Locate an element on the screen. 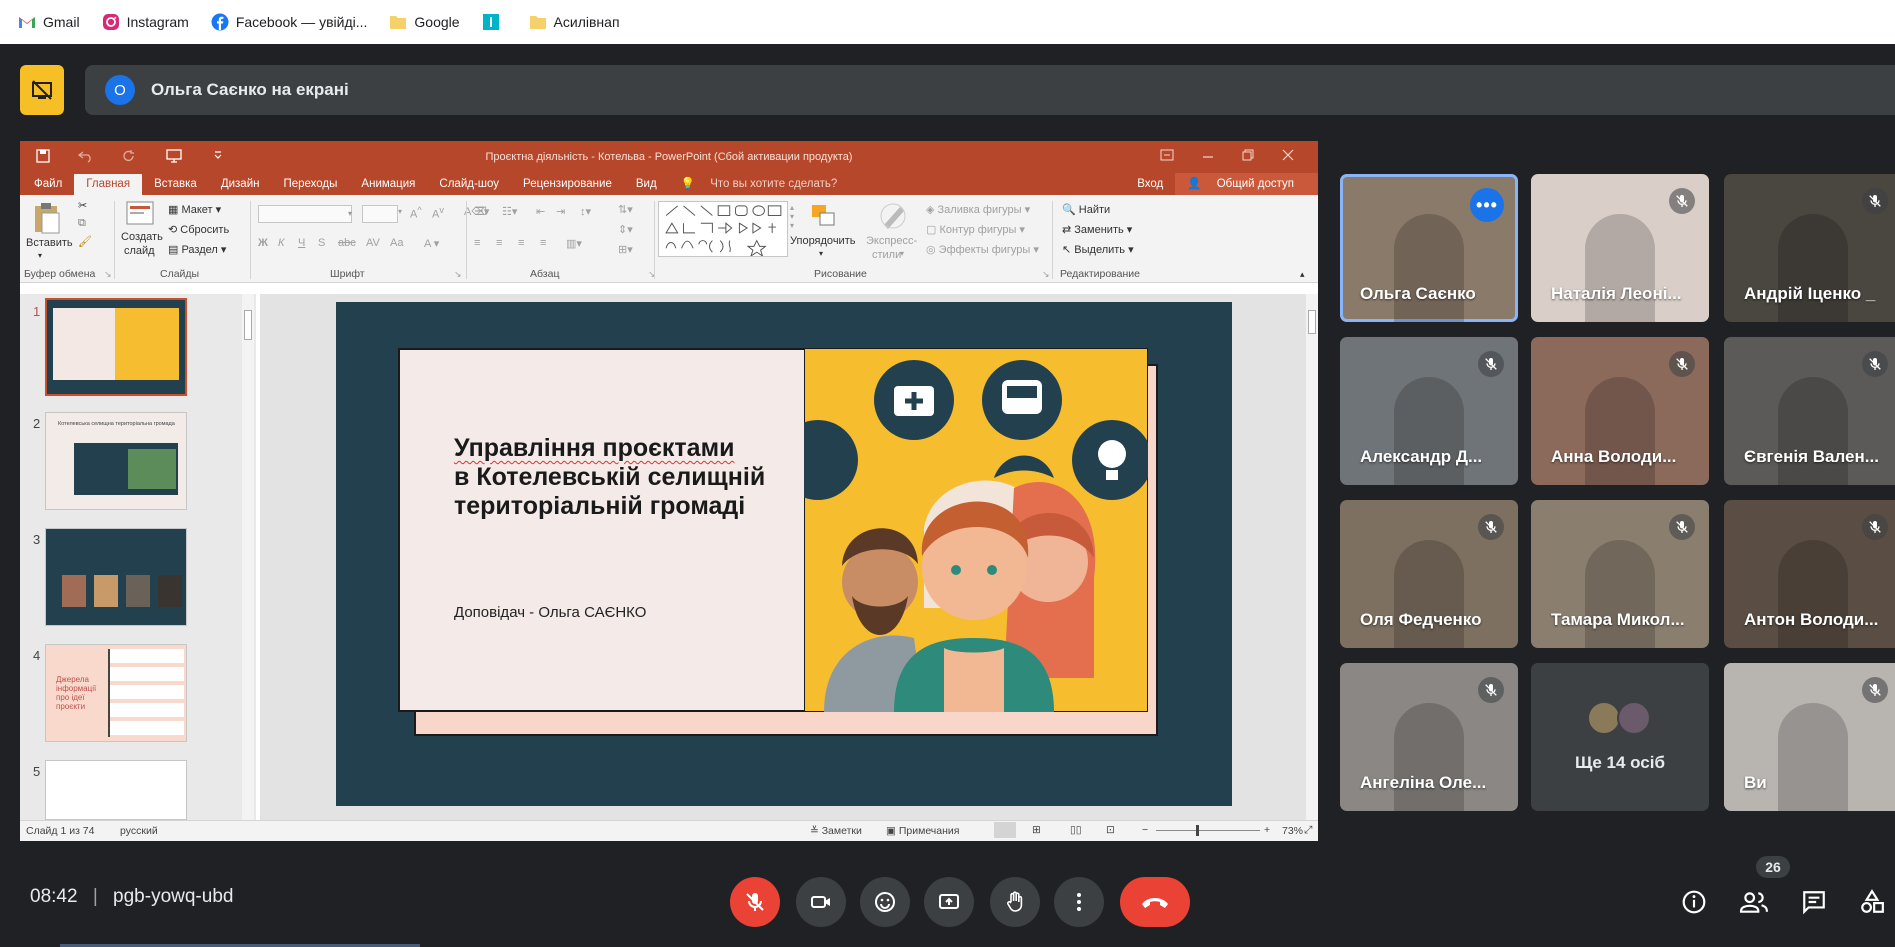  participant-tile: Ще 14 осіб is located at coordinates (1620, 737).